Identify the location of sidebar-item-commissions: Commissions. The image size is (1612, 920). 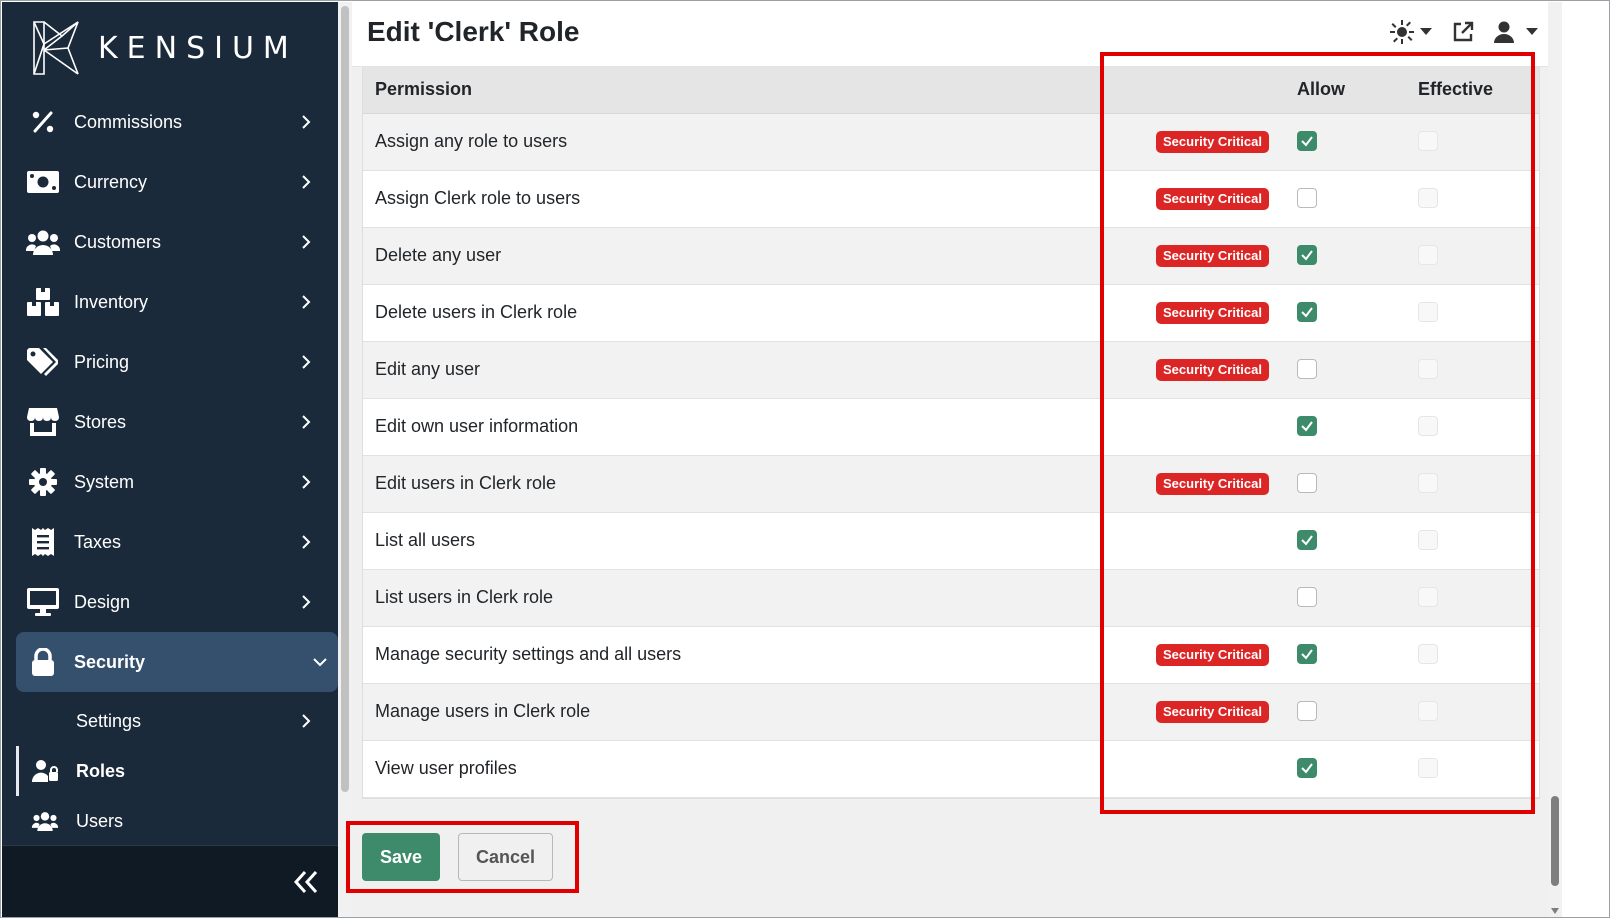
(170, 122).